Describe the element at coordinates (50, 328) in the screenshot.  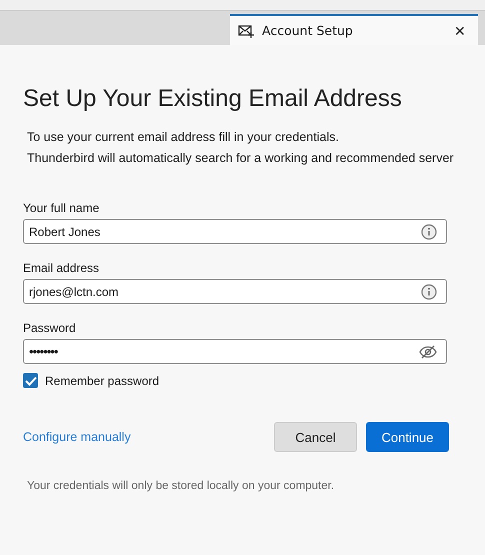
I see `field-label: Password` at that location.